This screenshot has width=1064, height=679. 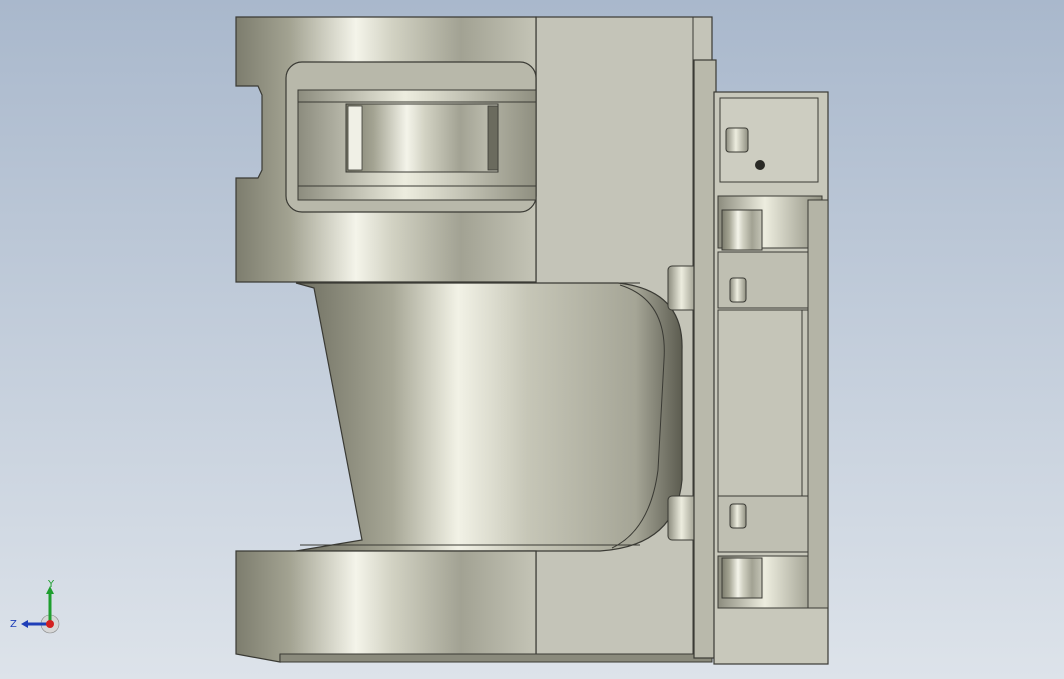 I want to click on bottom-housing, so click(x=386, y=606).